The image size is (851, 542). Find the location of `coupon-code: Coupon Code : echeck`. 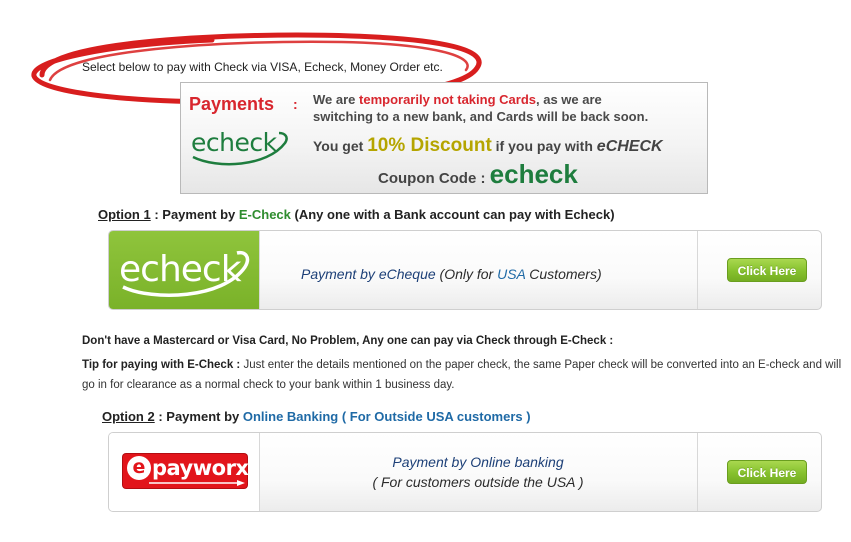

coupon-code: Coupon Code : echeck is located at coordinates (478, 174).